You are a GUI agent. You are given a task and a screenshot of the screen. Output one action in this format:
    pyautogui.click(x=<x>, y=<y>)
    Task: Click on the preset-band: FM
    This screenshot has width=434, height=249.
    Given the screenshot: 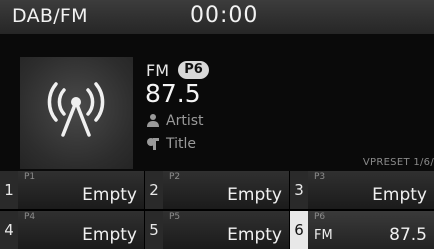 What is the action you would take?
    pyautogui.click(x=323, y=235)
    